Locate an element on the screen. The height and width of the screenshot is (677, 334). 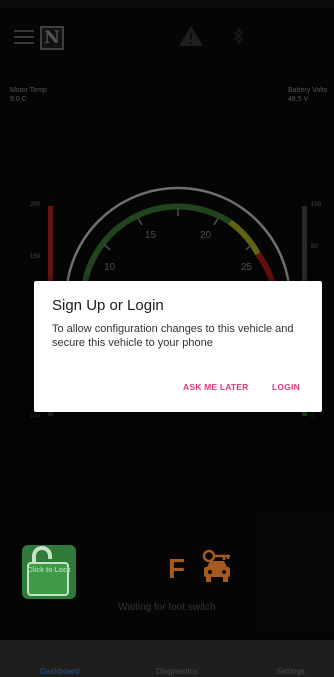
lock-button-label: Click to Lock is located at coordinates (49, 570).